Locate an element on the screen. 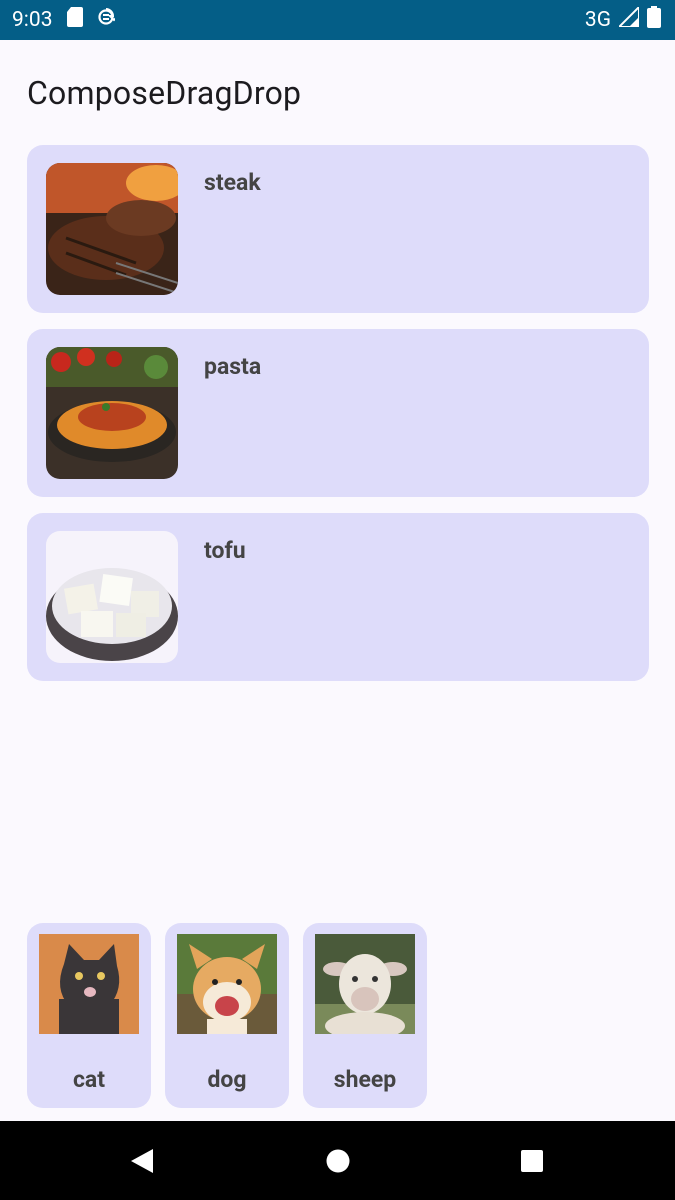  animal-card-dog: dog is located at coordinates (227, 1015).